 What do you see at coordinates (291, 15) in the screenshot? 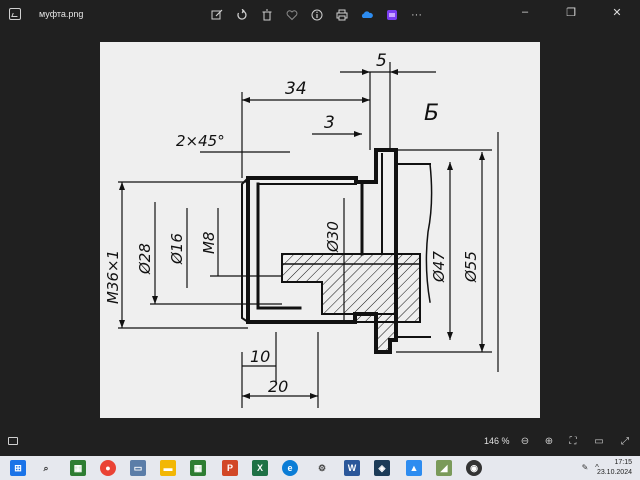
I see `favorite-icon` at bounding box center [291, 15].